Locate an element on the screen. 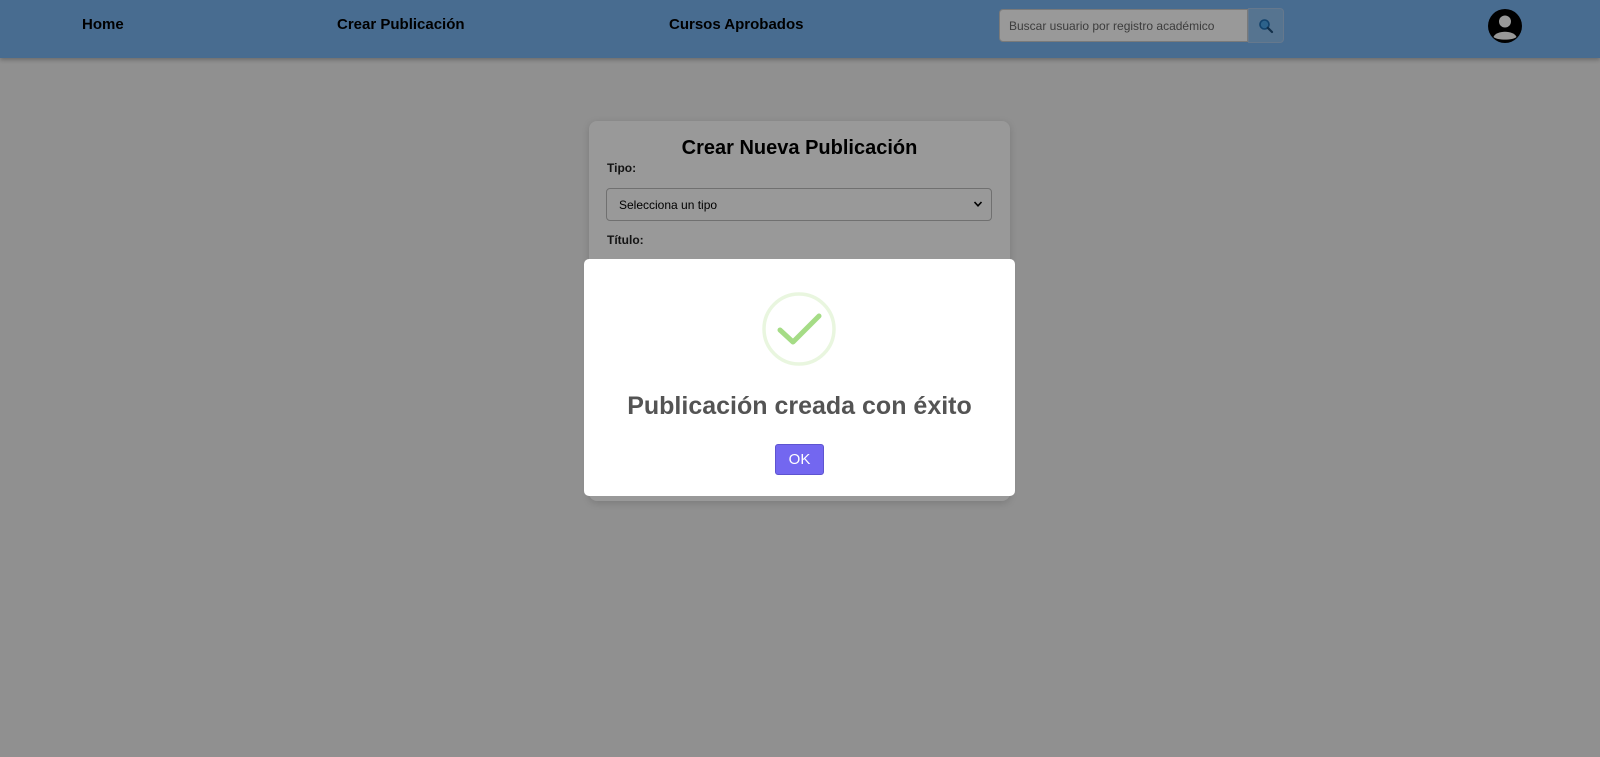 Image resolution: width=1600 pixels, height=757 pixels. success-modal: Publicación creada con éxito OK is located at coordinates (799, 377).